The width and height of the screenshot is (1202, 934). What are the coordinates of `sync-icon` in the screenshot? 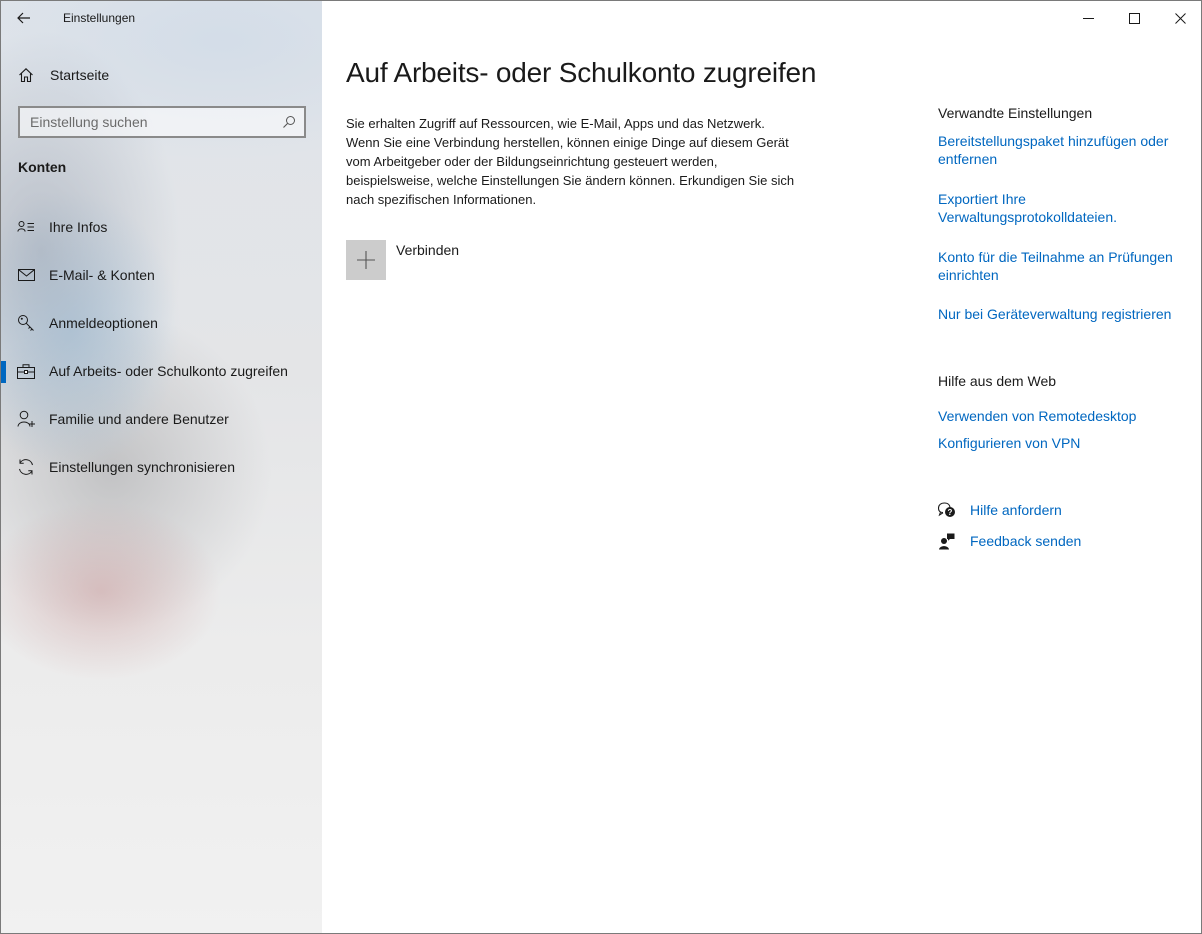 It's located at (26, 467).